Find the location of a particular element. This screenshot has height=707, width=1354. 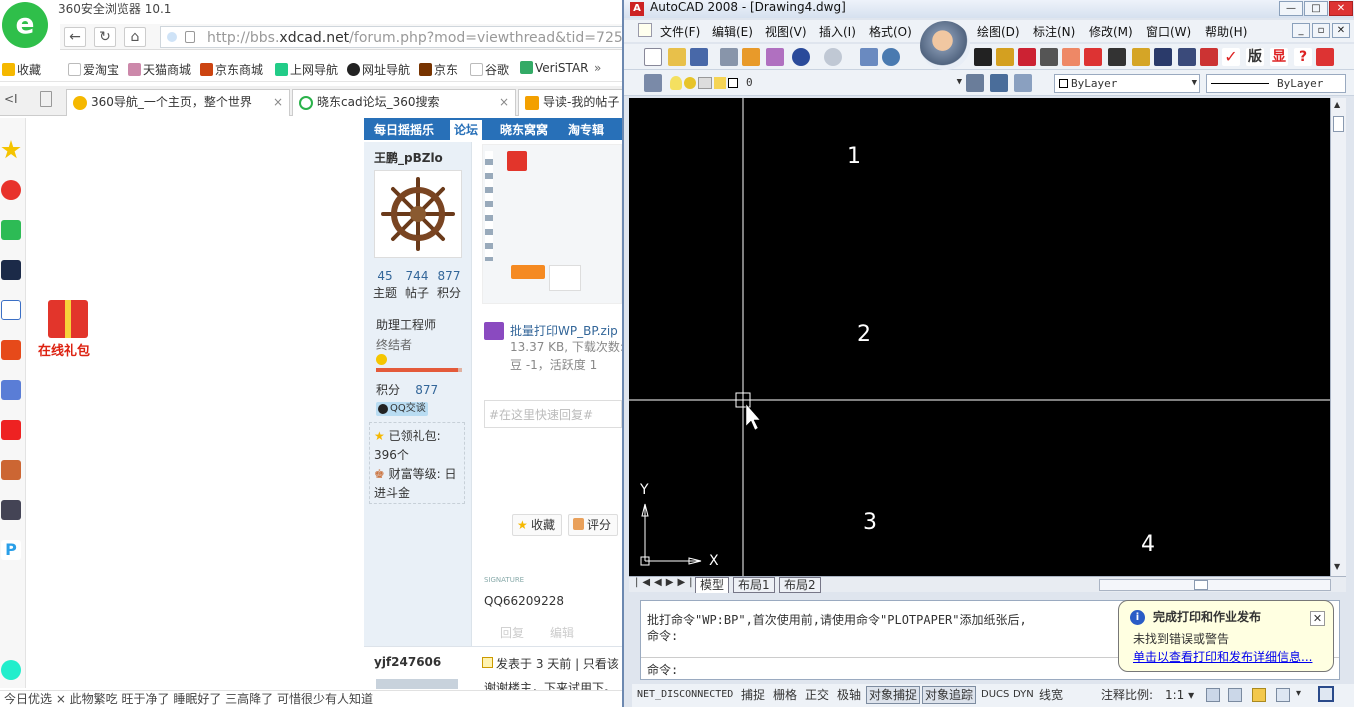

forum-nav-item: 每日摇摇乐 is located at coordinates (404, 129).